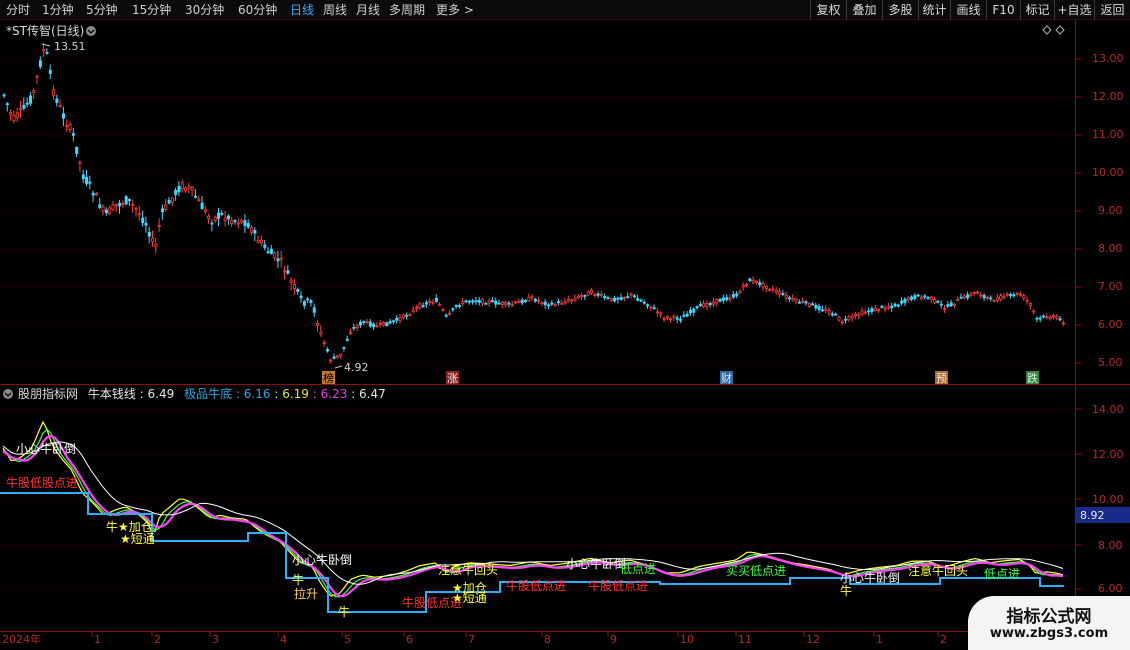  Describe the element at coordinates (1074, 10) in the screenshot. I see `add-watchlist-button: +自选` at that location.